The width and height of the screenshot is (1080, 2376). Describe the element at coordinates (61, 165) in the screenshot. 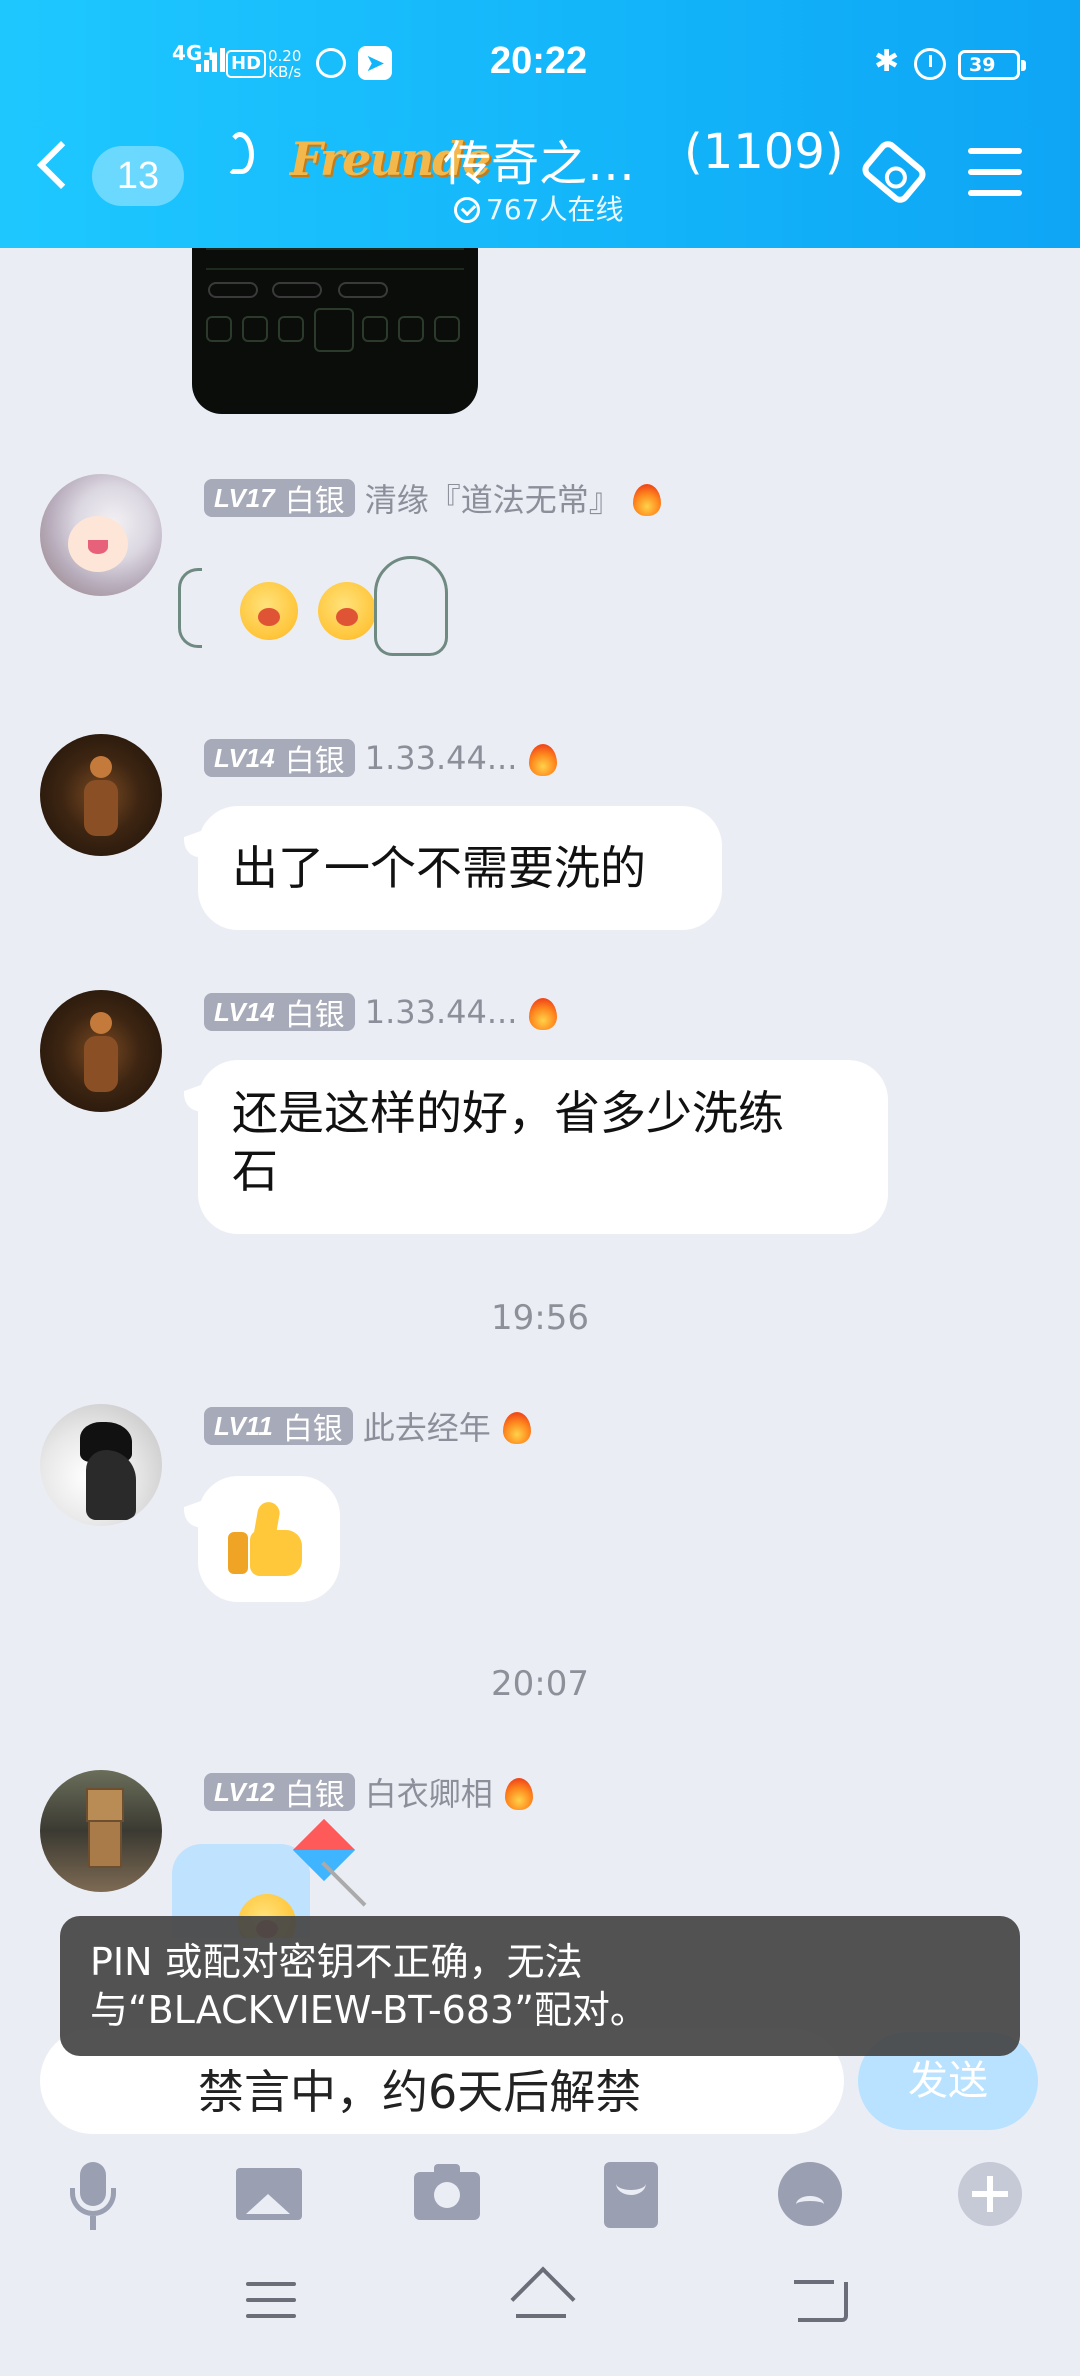

I see `back-icon` at that location.